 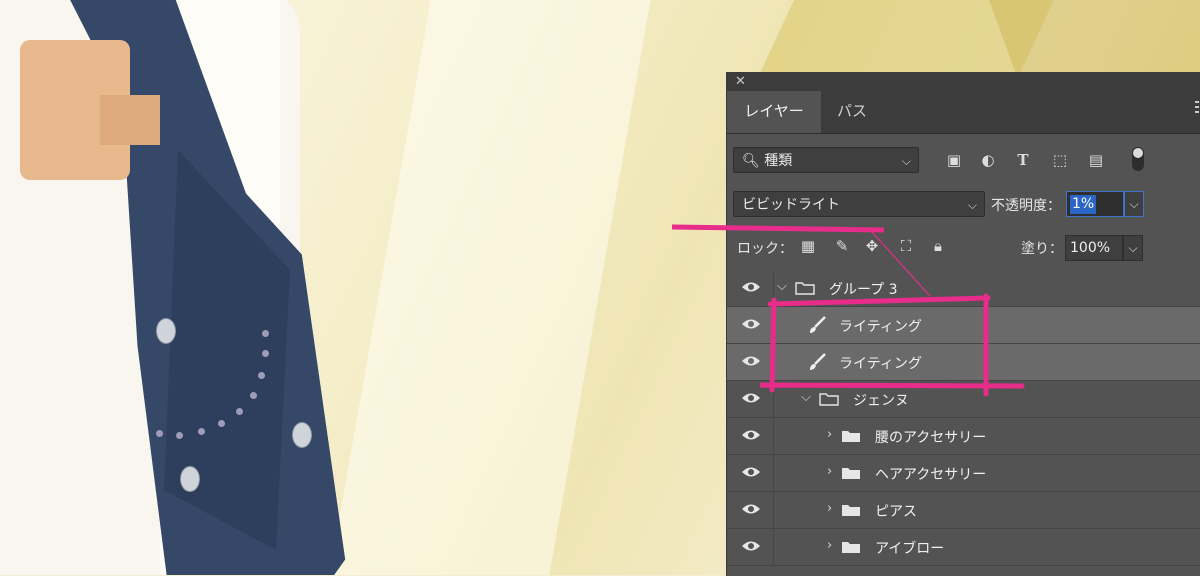 What do you see at coordinates (1090, 248) in the screenshot?
I see `fill-value: 100%` at bounding box center [1090, 248].